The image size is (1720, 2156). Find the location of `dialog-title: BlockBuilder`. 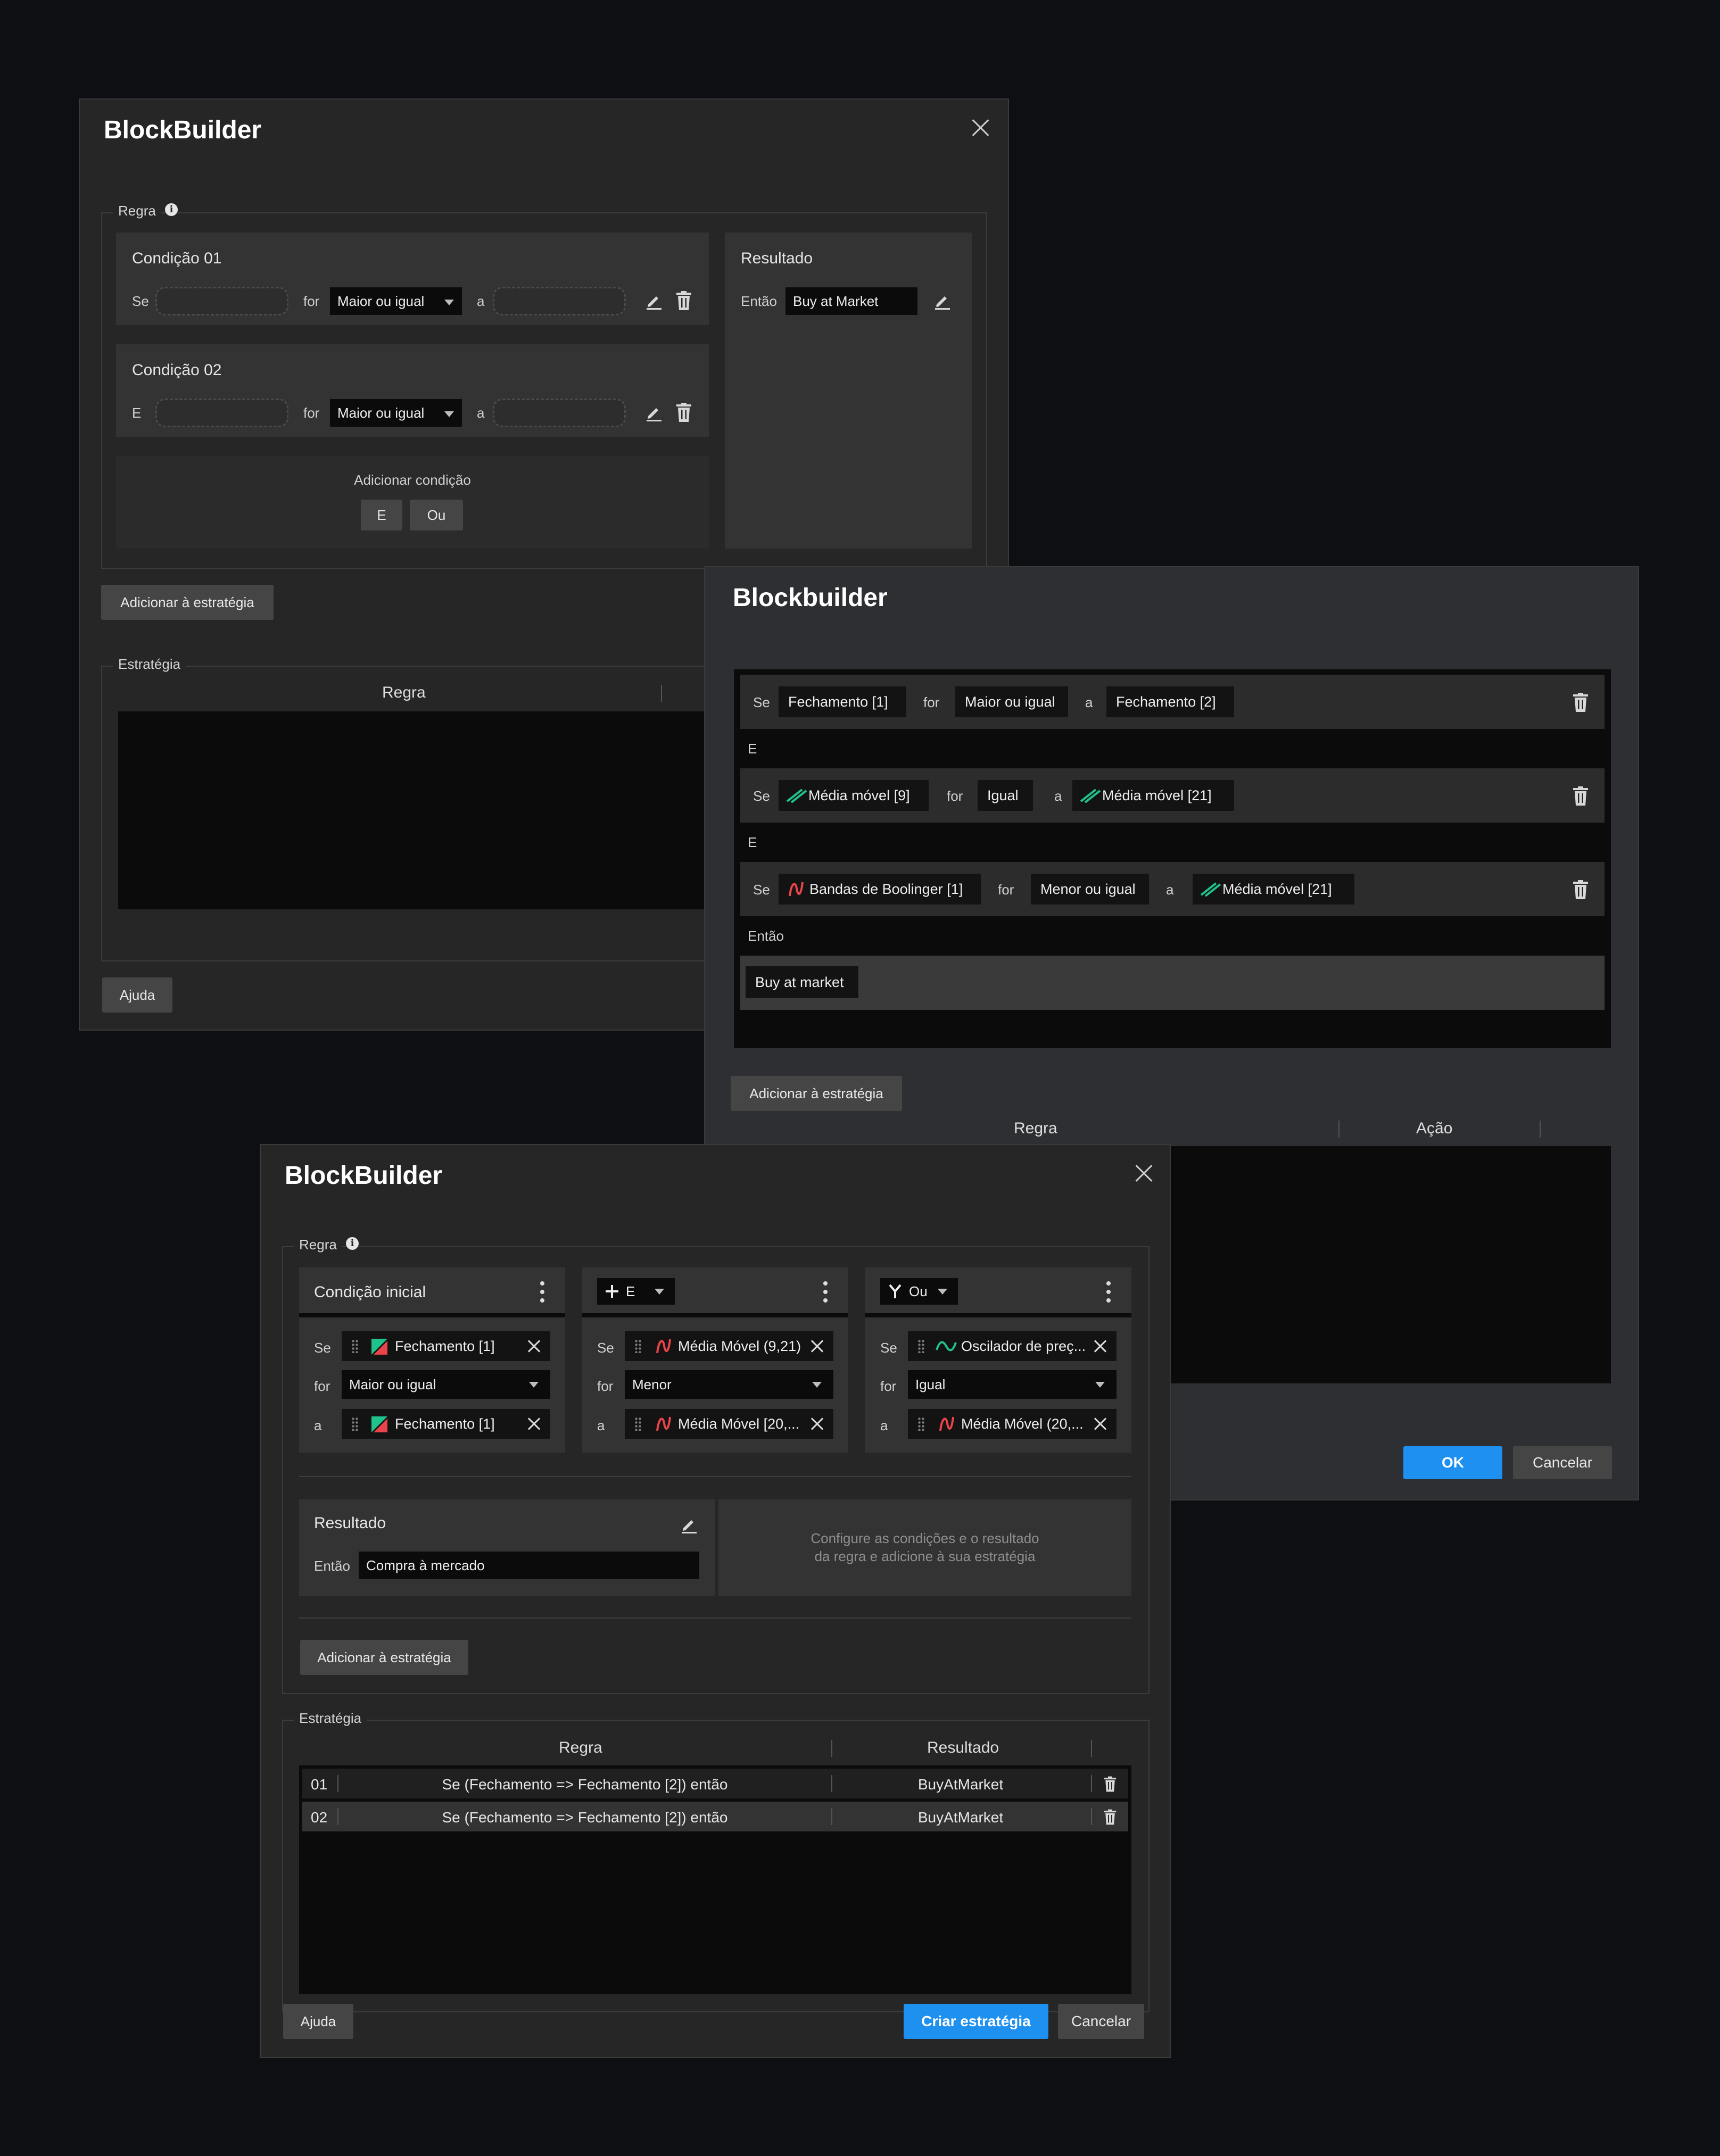

dialog-title: BlockBuilder is located at coordinates (183, 130).